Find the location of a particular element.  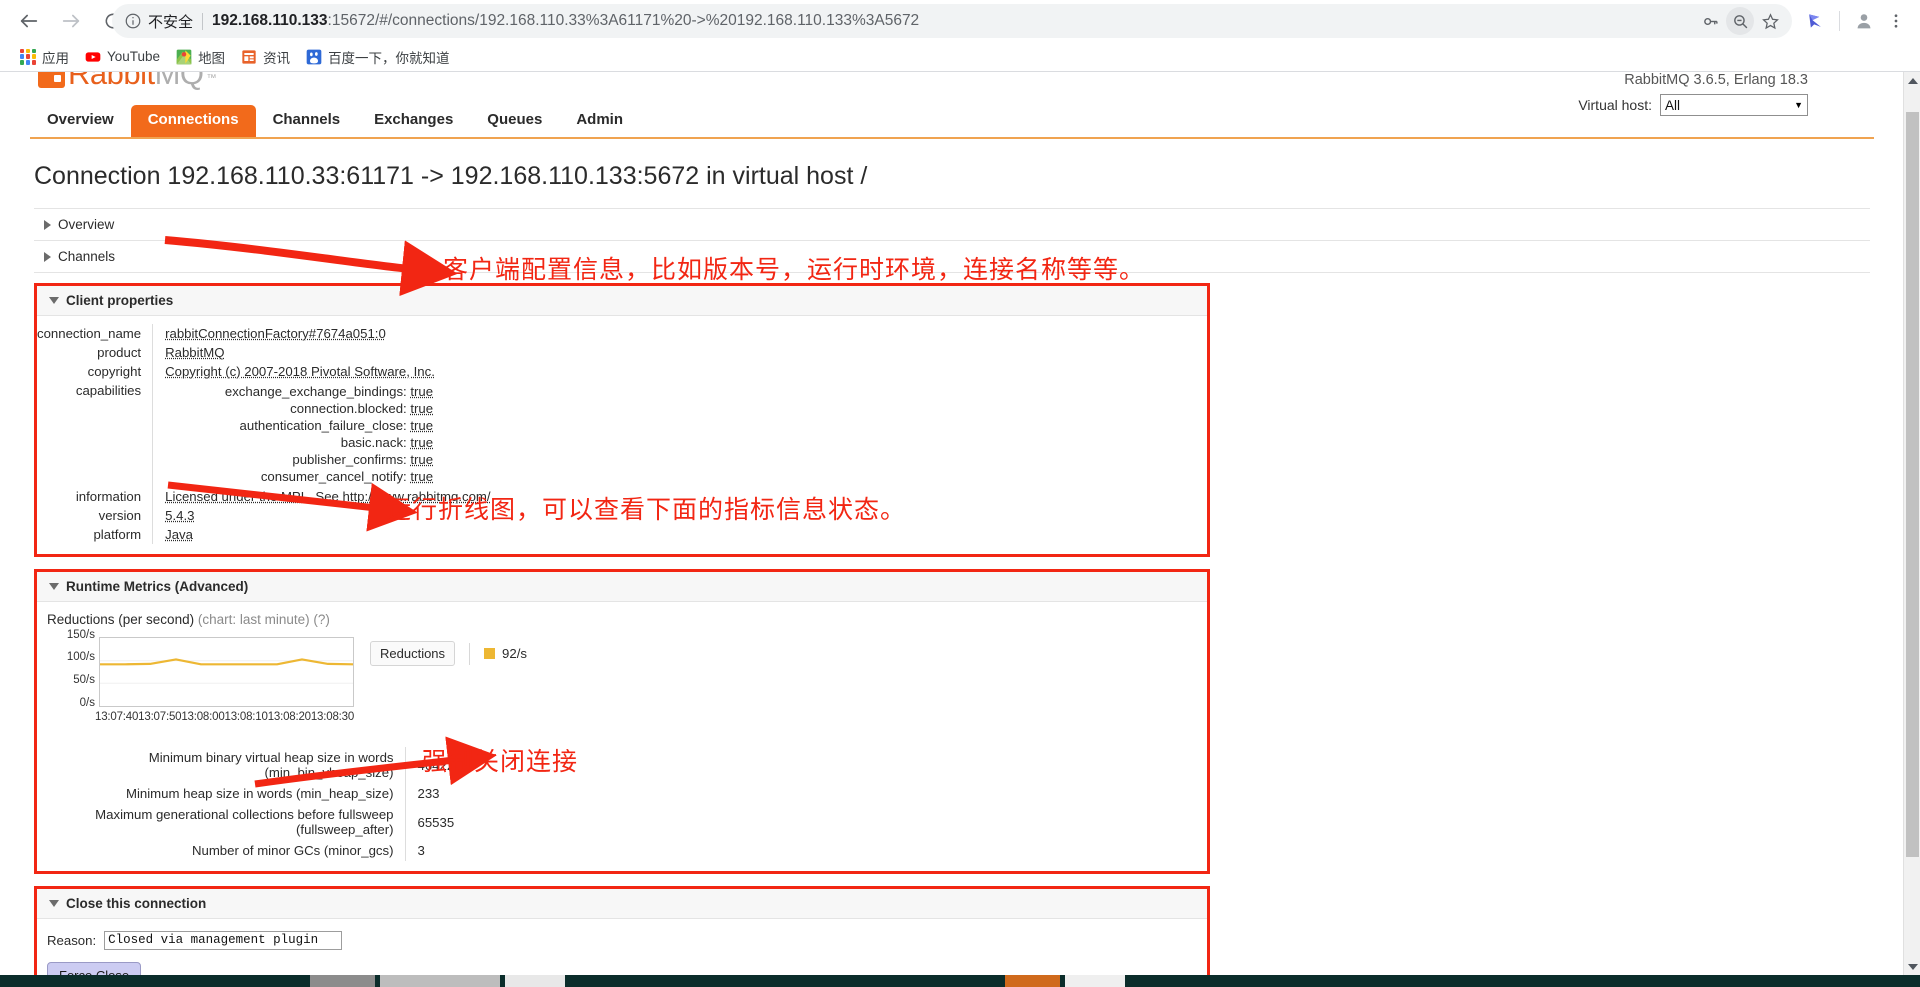

bookmark-baidu: 百度一下，你就知道 is located at coordinates (378, 57).